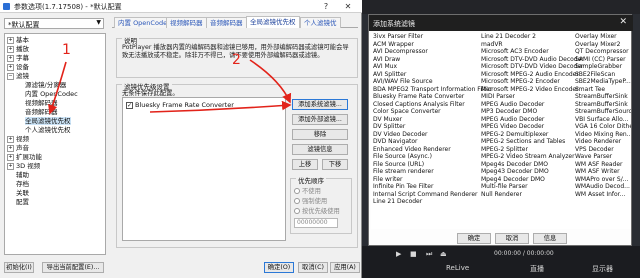 The height and width of the screenshot is (278, 640). What do you see at coordinates (429, 172) in the screenshot?
I see `filter-list-item: File stream renderer` at bounding box center [429, 172].